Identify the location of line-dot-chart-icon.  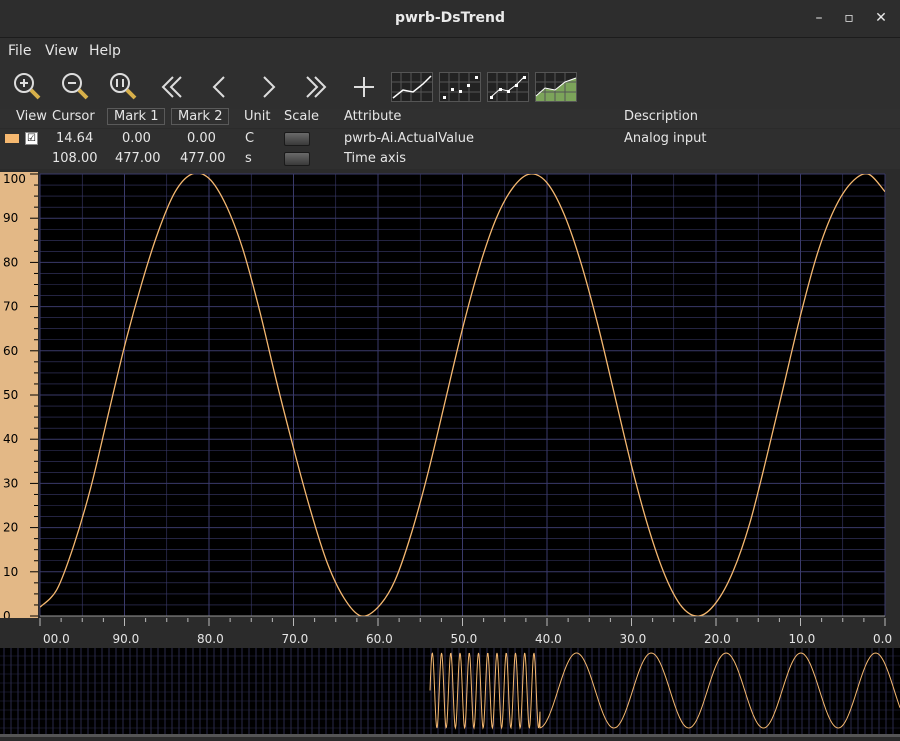
(508, 87).